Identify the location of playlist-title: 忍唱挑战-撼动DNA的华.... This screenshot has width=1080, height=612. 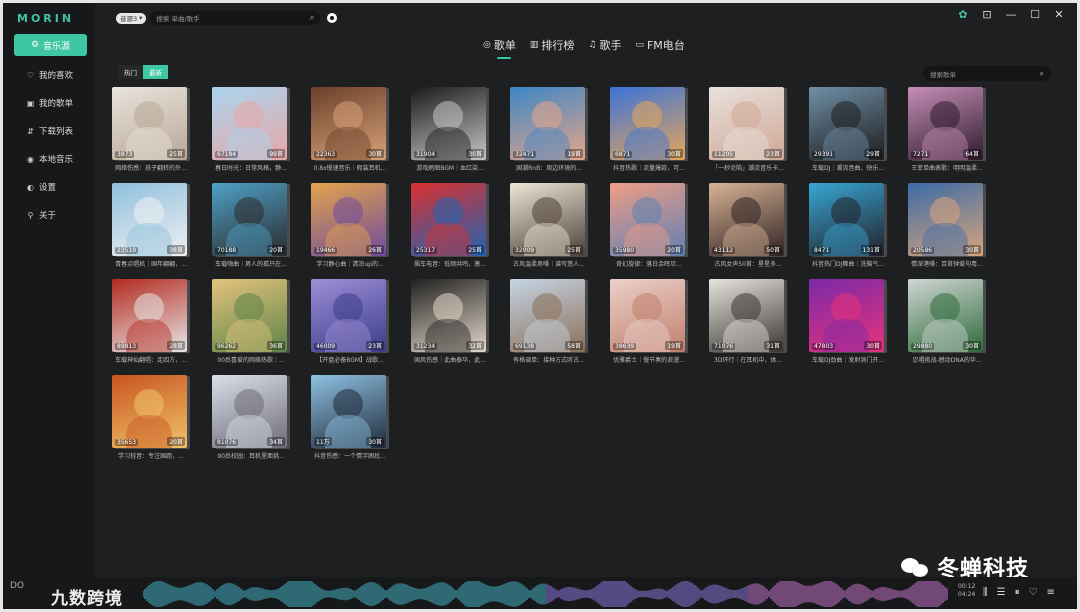
(947, 359).